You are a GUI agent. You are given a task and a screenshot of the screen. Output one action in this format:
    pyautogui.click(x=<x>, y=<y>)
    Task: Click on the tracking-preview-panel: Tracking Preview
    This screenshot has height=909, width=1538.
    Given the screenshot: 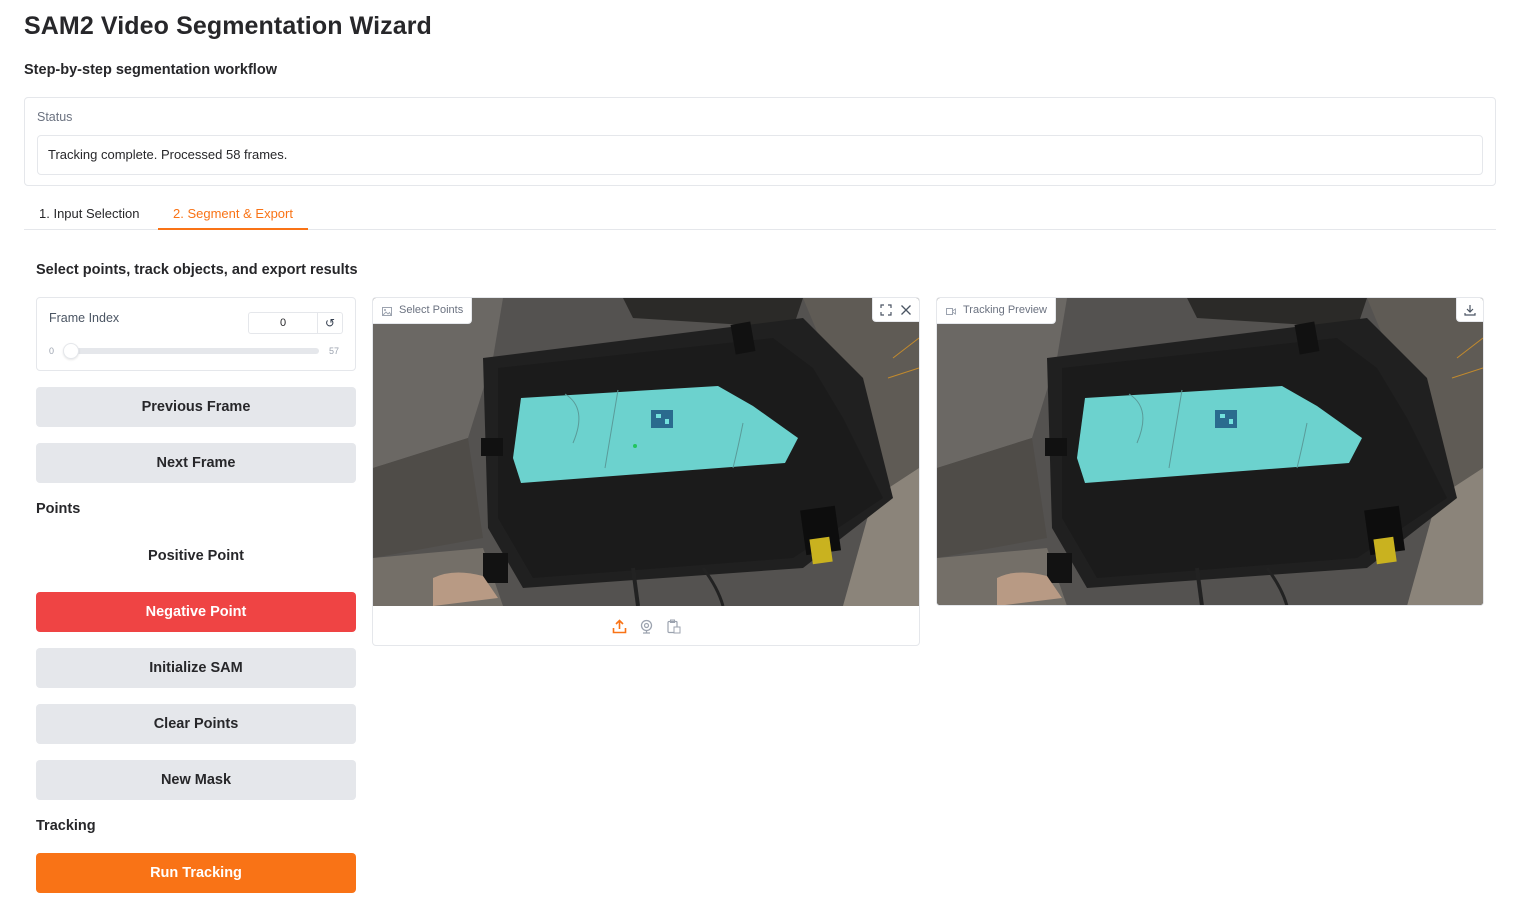 What is the action you would take?
    pyautogui.click(x=1210, y=451)
    